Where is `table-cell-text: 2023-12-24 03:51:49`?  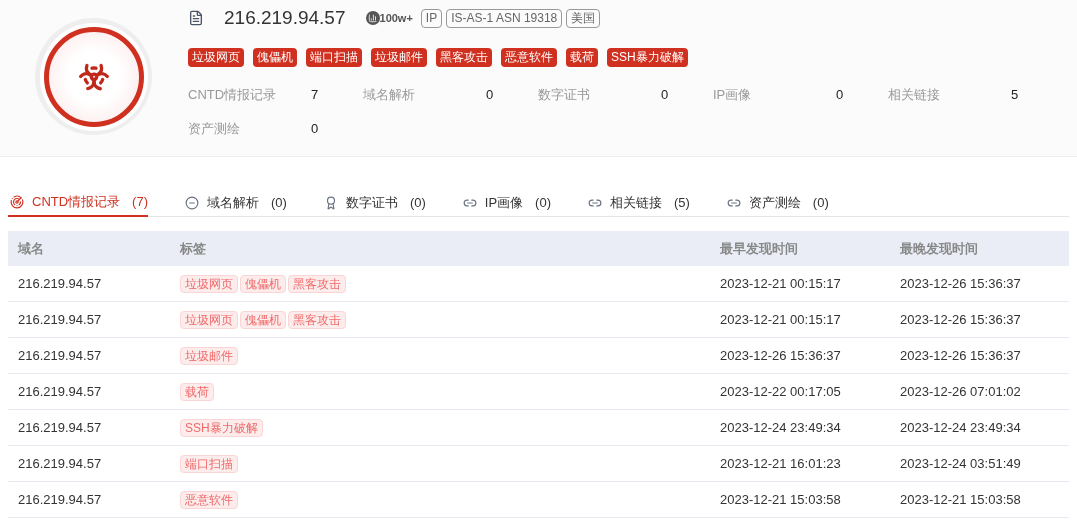 table-cell-text: 2023-12-24 03:51:49 is located at coordinates (960, 463).